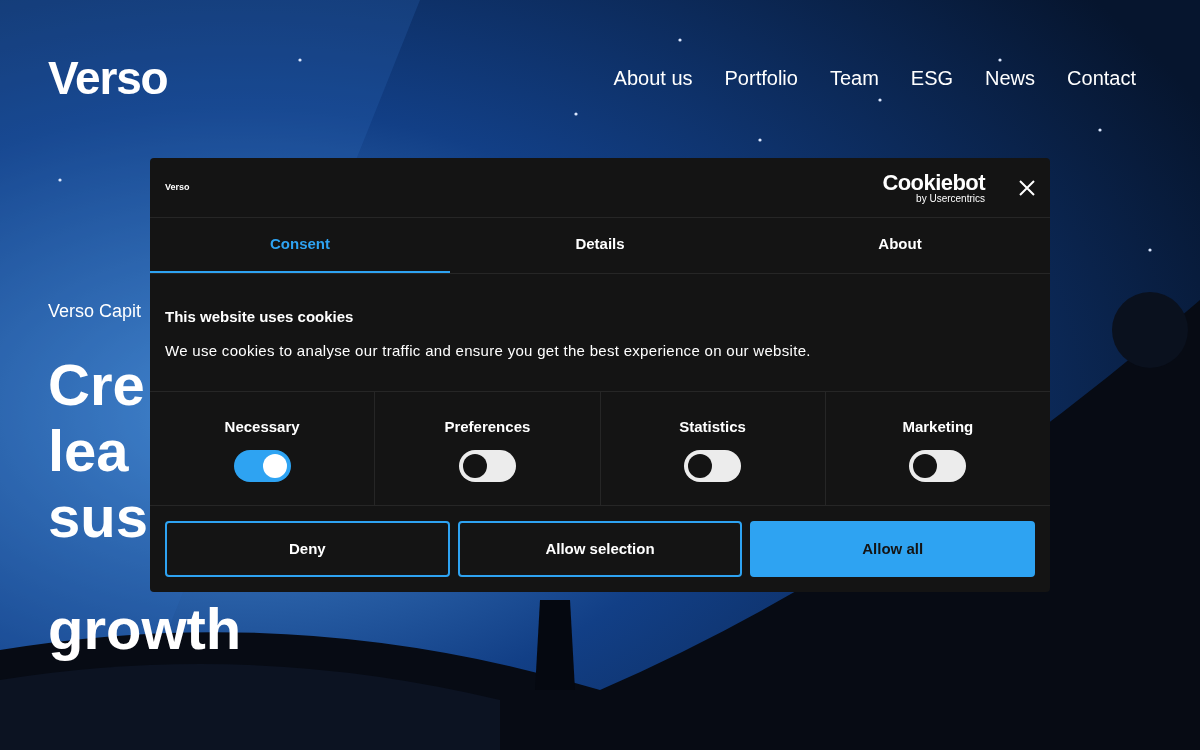 The image size is (1200, 750). What do you see at coordinates (712, 427) in the screenshot?
I see `category-label: Statistics` at bounding box center [712, 427].